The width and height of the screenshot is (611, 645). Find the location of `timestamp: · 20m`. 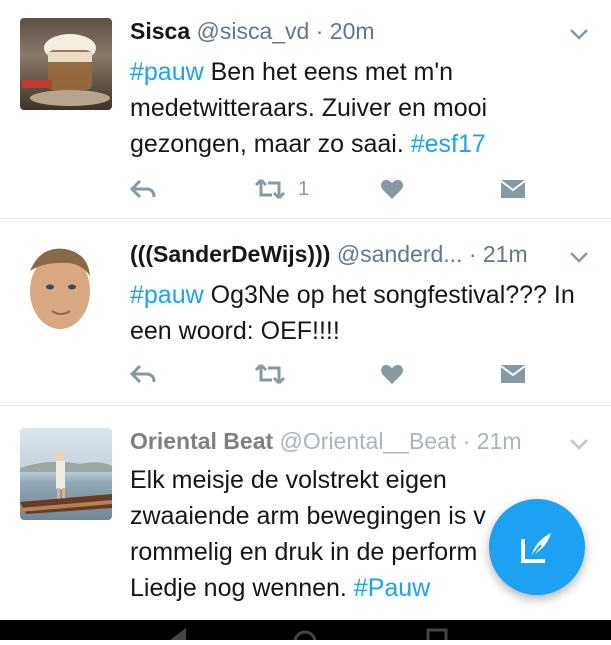

timestamp: · 20m is located at coordinates (345, 31).